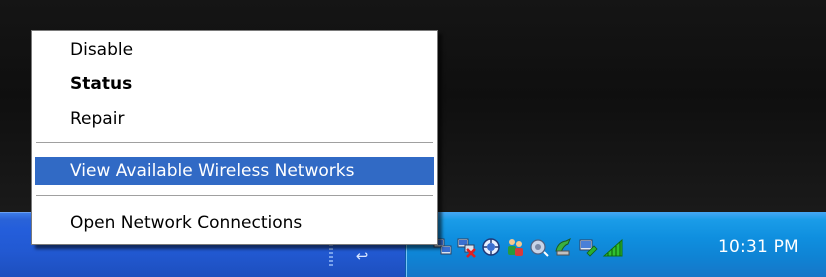  What do you see at coordinates (539, 247) in the screenshot?
I see `volume-icon` at bounding box center [539, 247].